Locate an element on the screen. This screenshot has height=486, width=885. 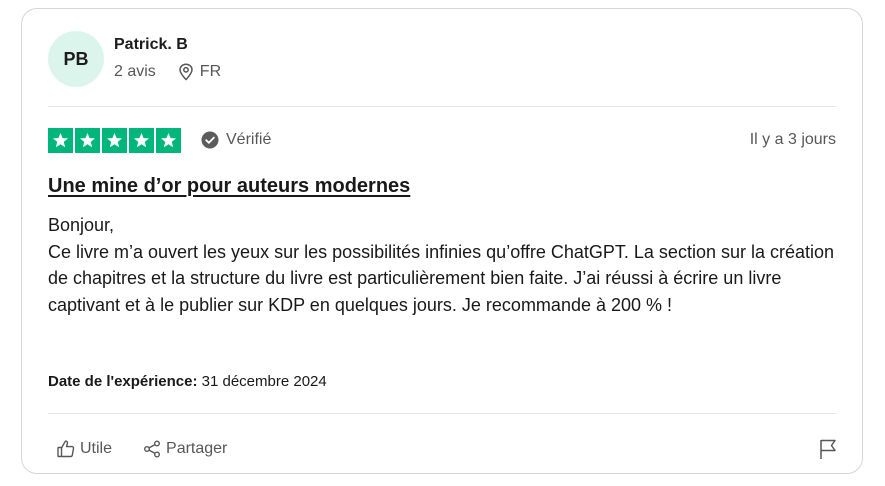
share-label: Partager is located at coordinates (197, 448).